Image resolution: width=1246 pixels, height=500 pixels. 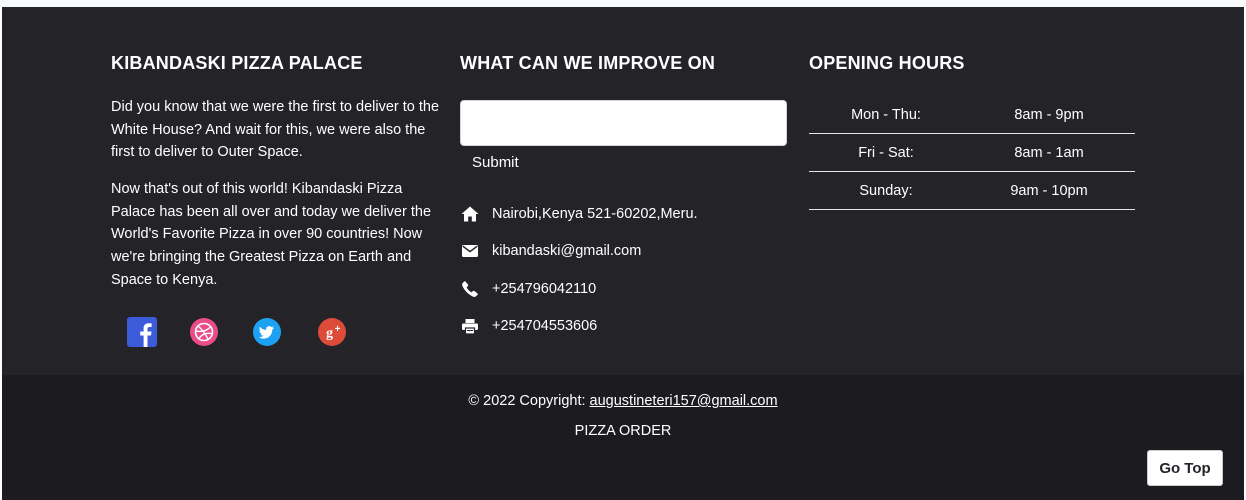 I want to click on hours-time: 9am - 10pm, so click(x=1049, y=190).